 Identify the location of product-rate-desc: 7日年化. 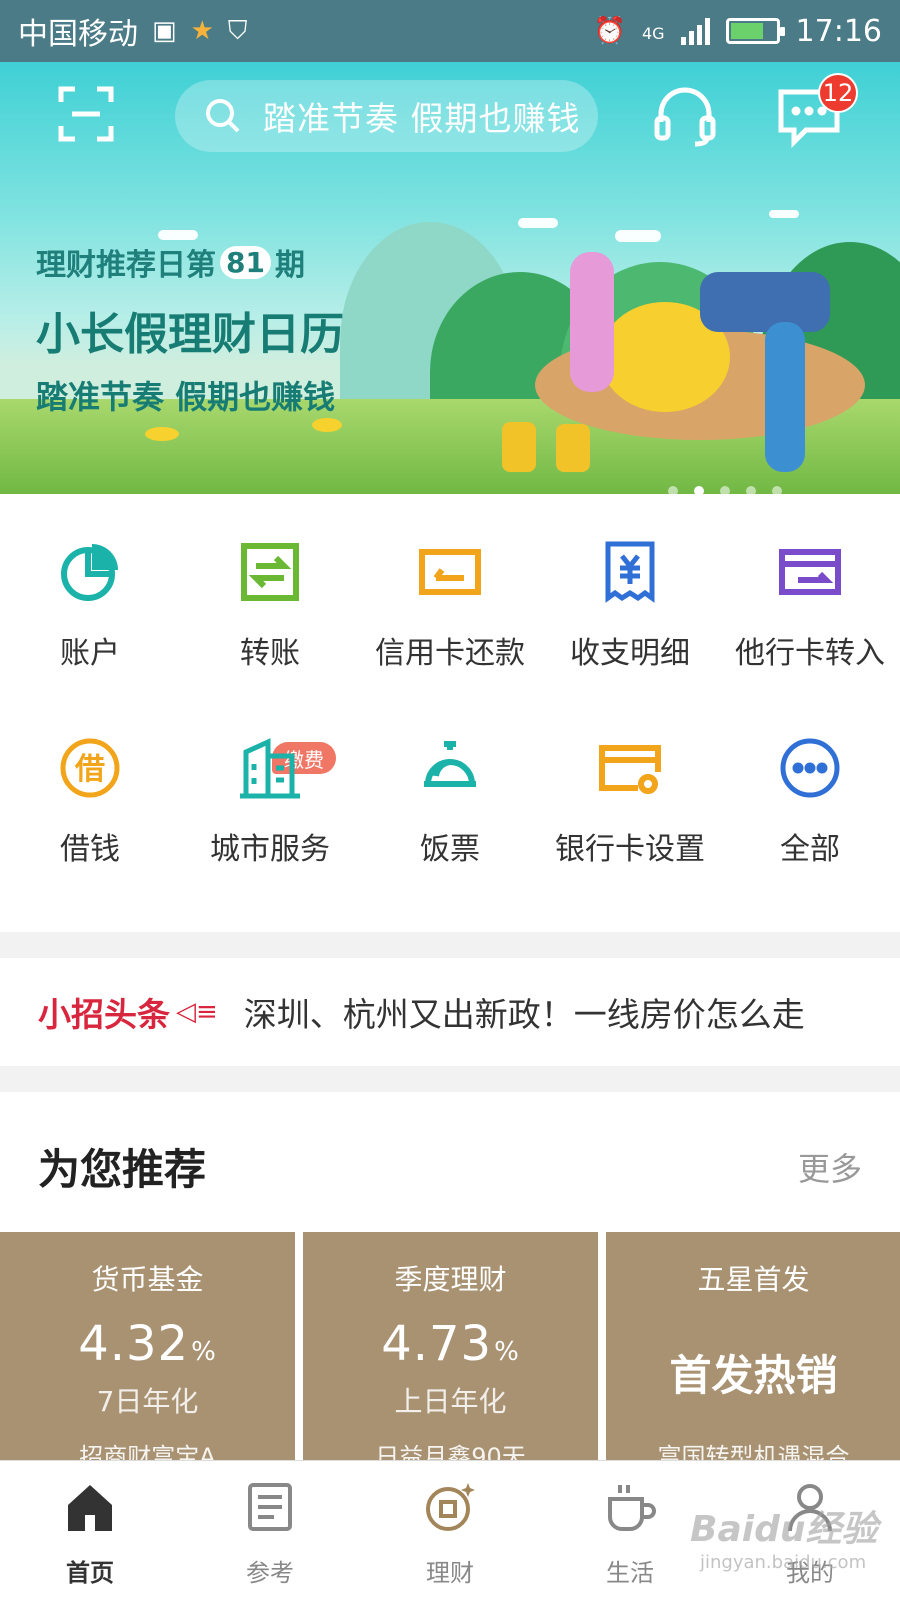
(147, 1401).